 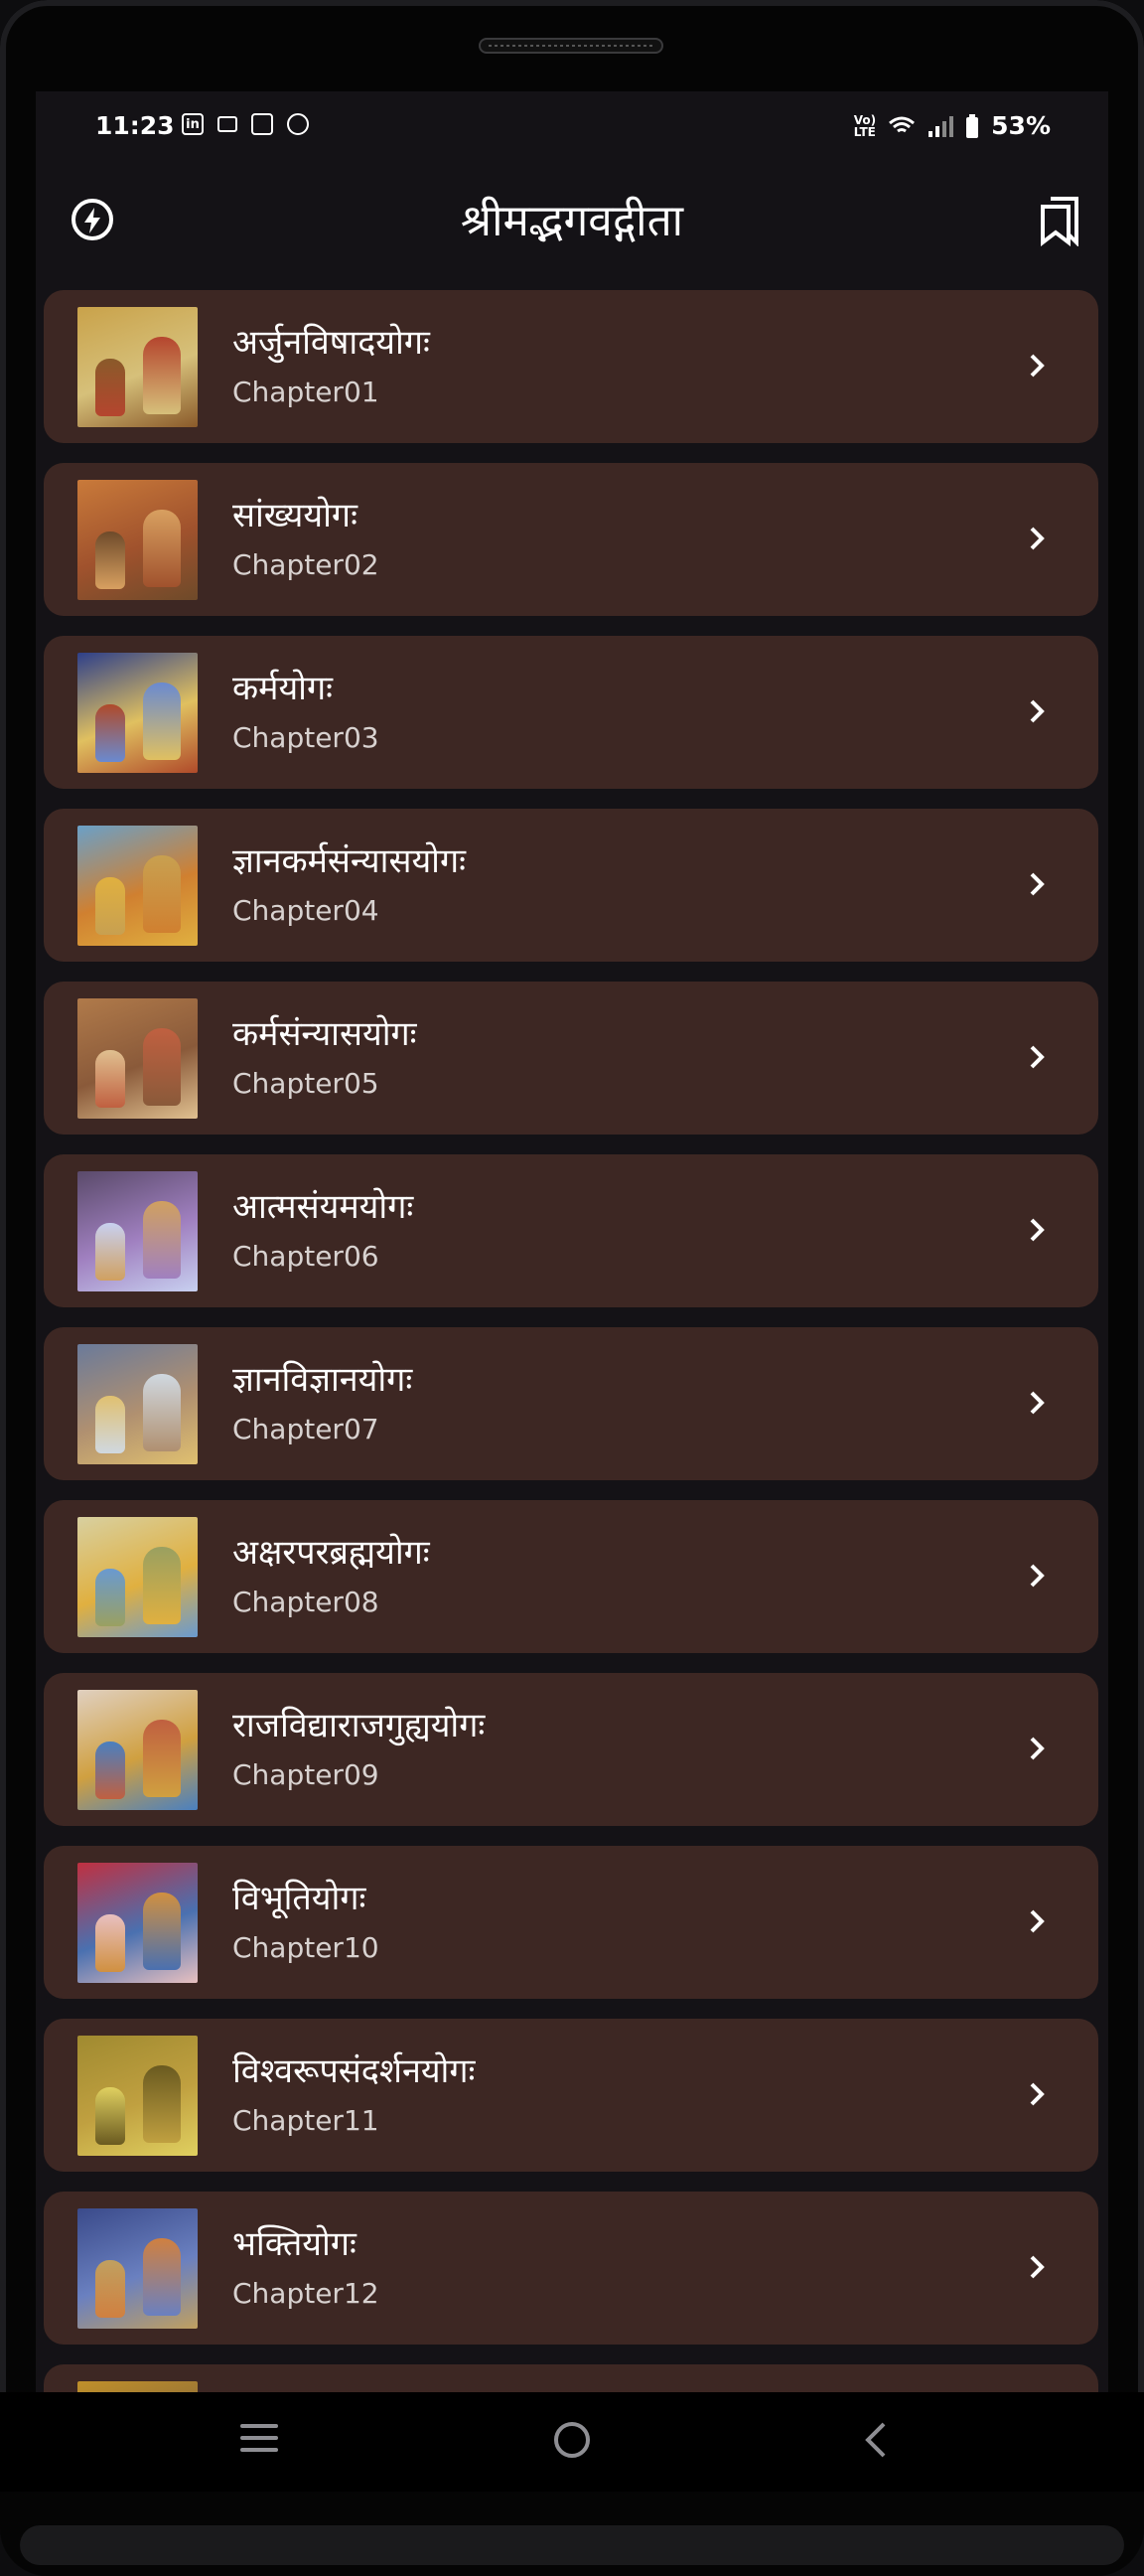 I want to click on chapter-name: आत्मसंयमयोगः, so click(x=323, y=1207).